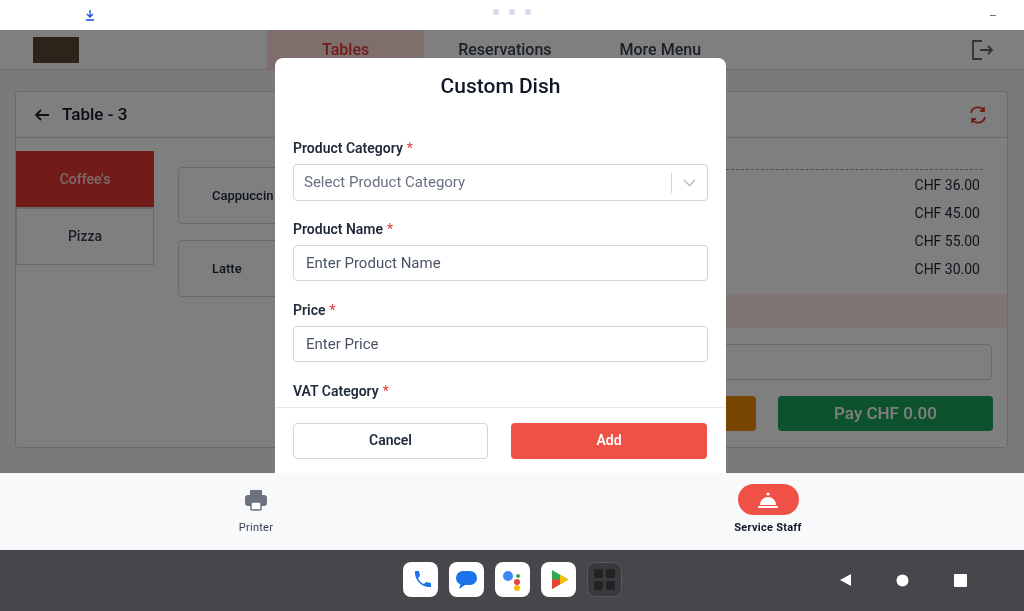 The width and height of the screenshot is (1024, 611). What do you see at coordinates (256, 528) in the screenshot?
I see `nav-label: Printer` at bounding box center [256, 528].